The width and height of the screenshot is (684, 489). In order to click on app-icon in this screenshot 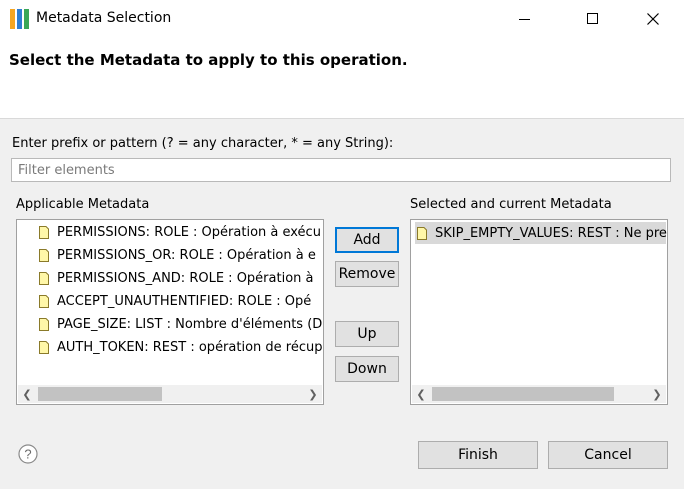, I will do `click(20, 19)`.